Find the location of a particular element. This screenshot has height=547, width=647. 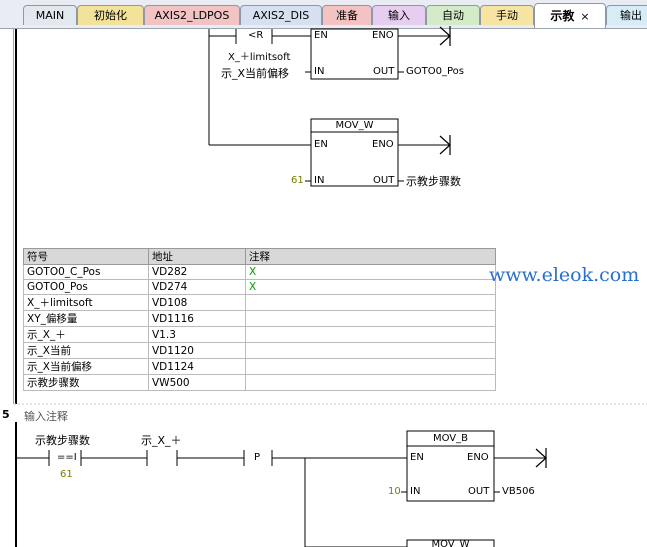

network-number: 5 is located at coordinates (6, 414).